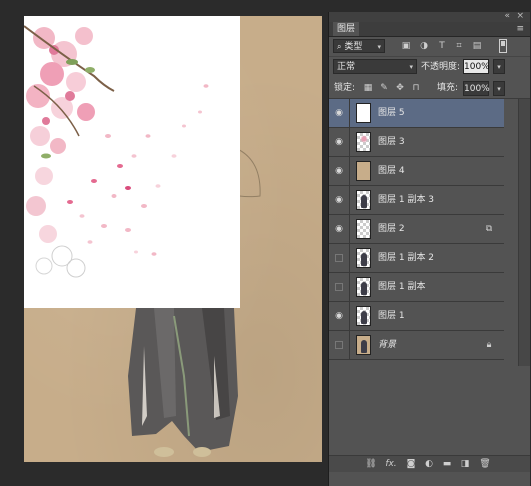  What do you see at coordinates (391, 464) in the screenshot?
I see `fx-icon: fx.` at bounding box center [391, 464].